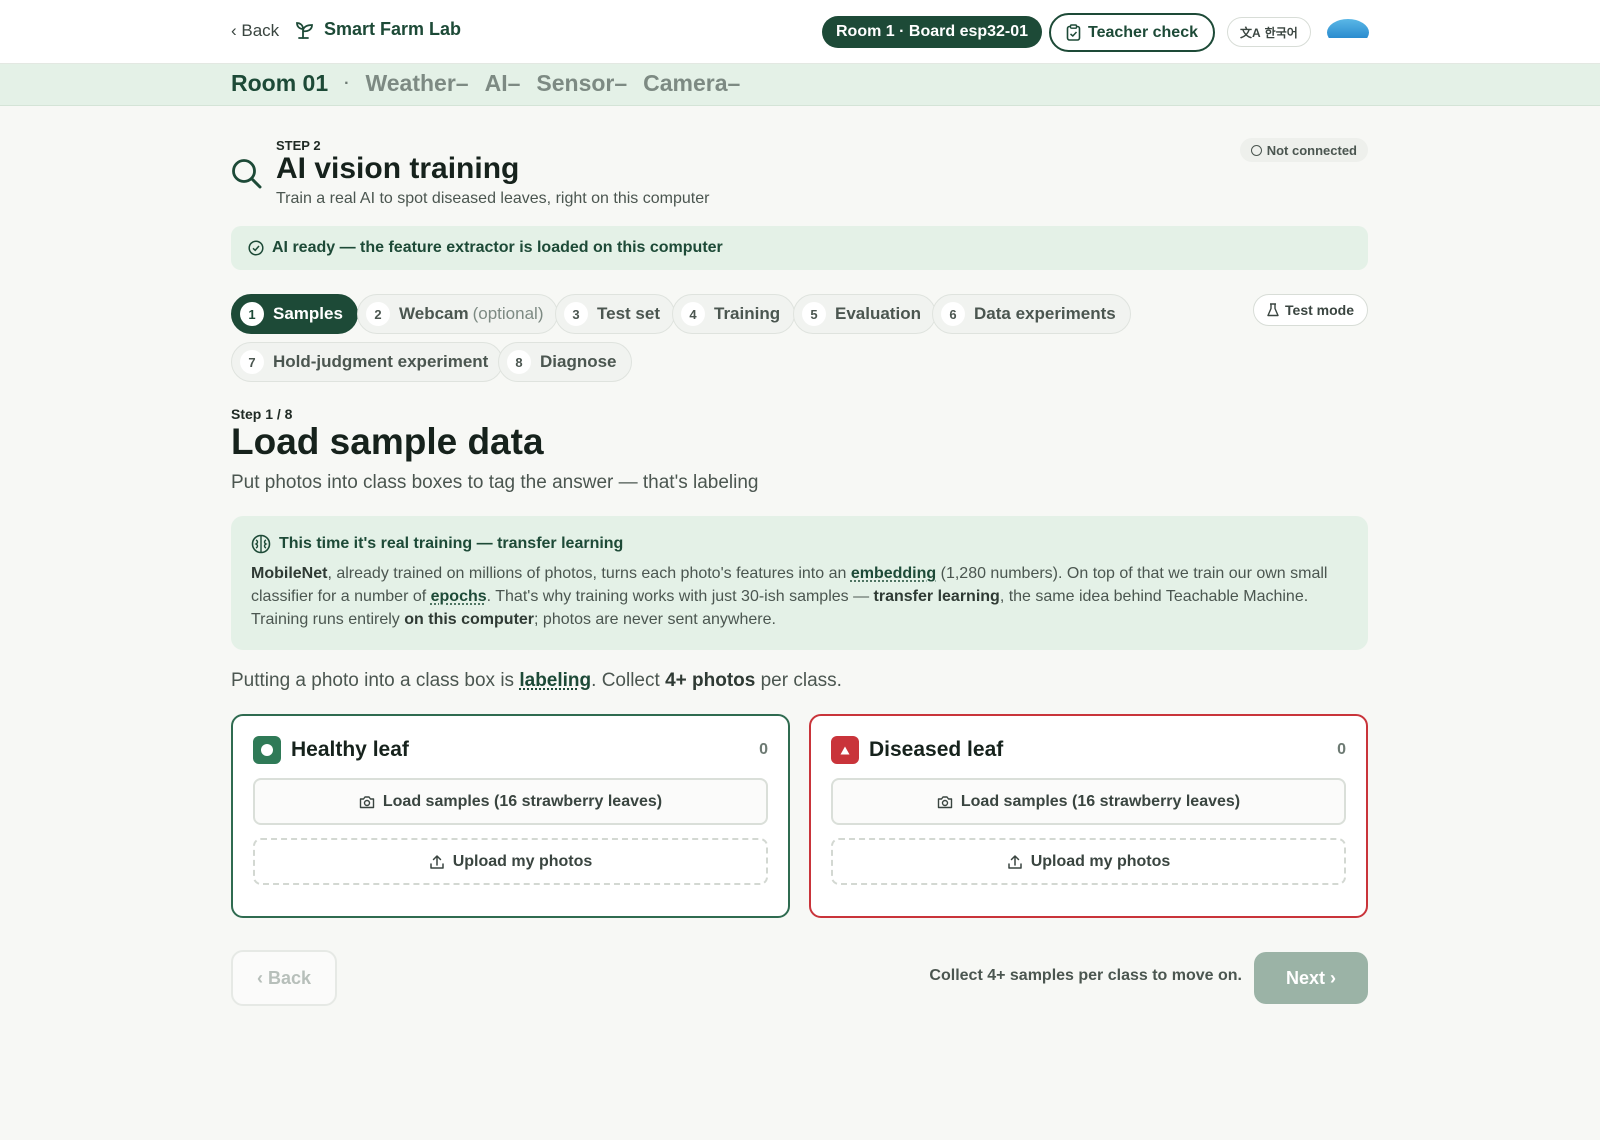  What do you see at coordinates (459, 596) in the screenshot?
I see `term-epochs-link: epochs` at bounding box center [459, 596].